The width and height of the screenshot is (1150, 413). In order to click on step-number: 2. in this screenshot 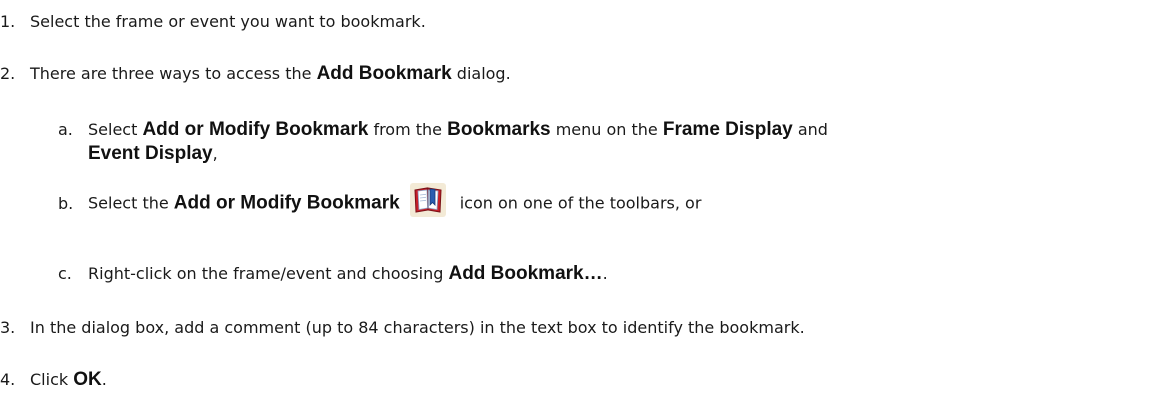, I will do `click(8, 73)`.